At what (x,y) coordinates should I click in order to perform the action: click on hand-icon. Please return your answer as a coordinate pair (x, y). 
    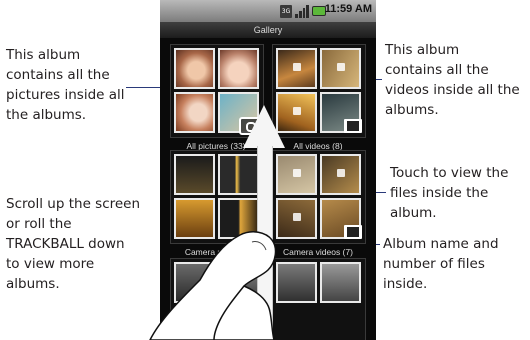
    Looking at the image, I should click on (213, 285).